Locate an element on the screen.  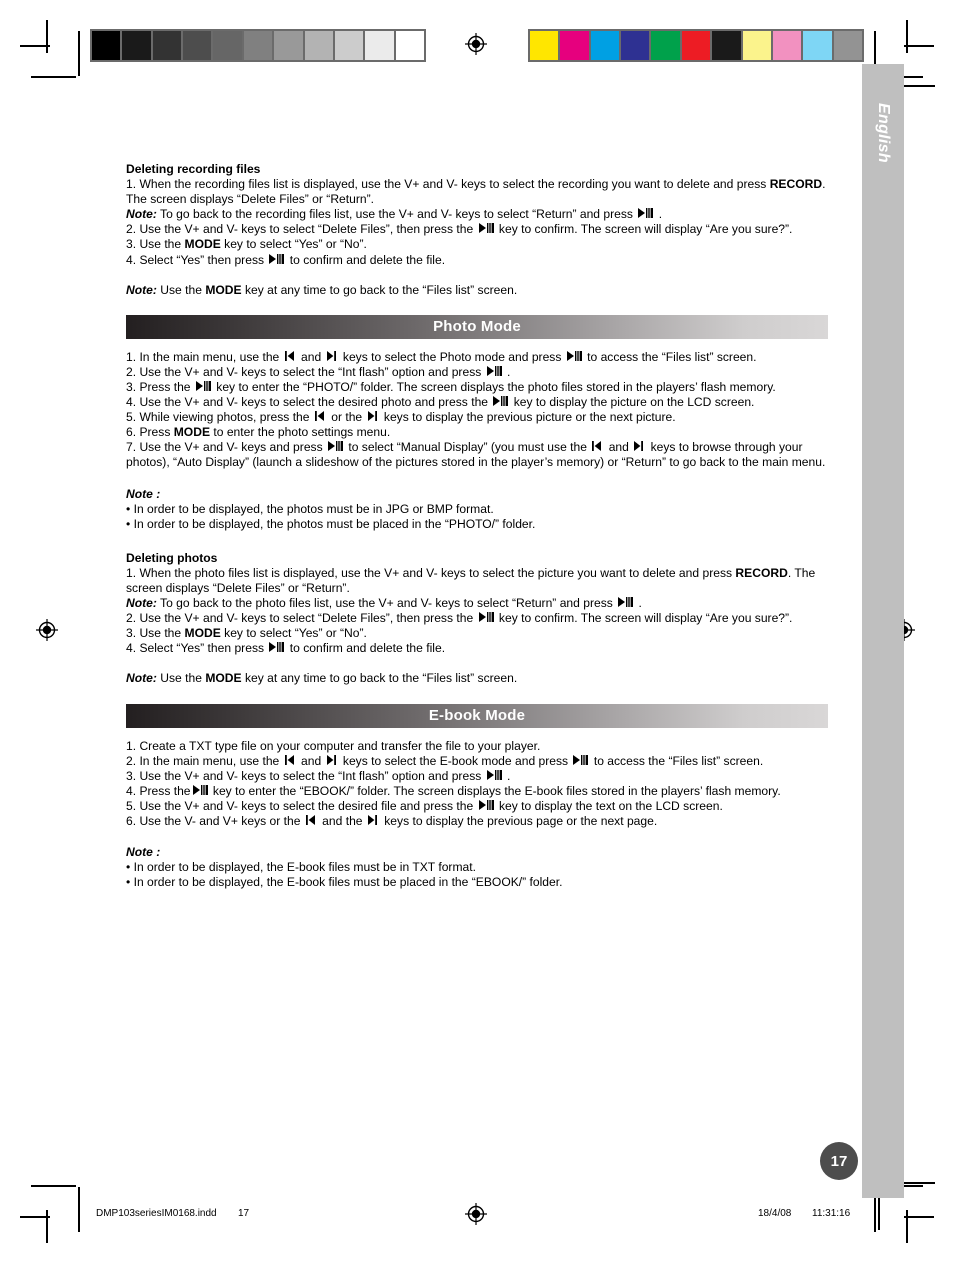
language-label: English is located at coordinates (883, 133).